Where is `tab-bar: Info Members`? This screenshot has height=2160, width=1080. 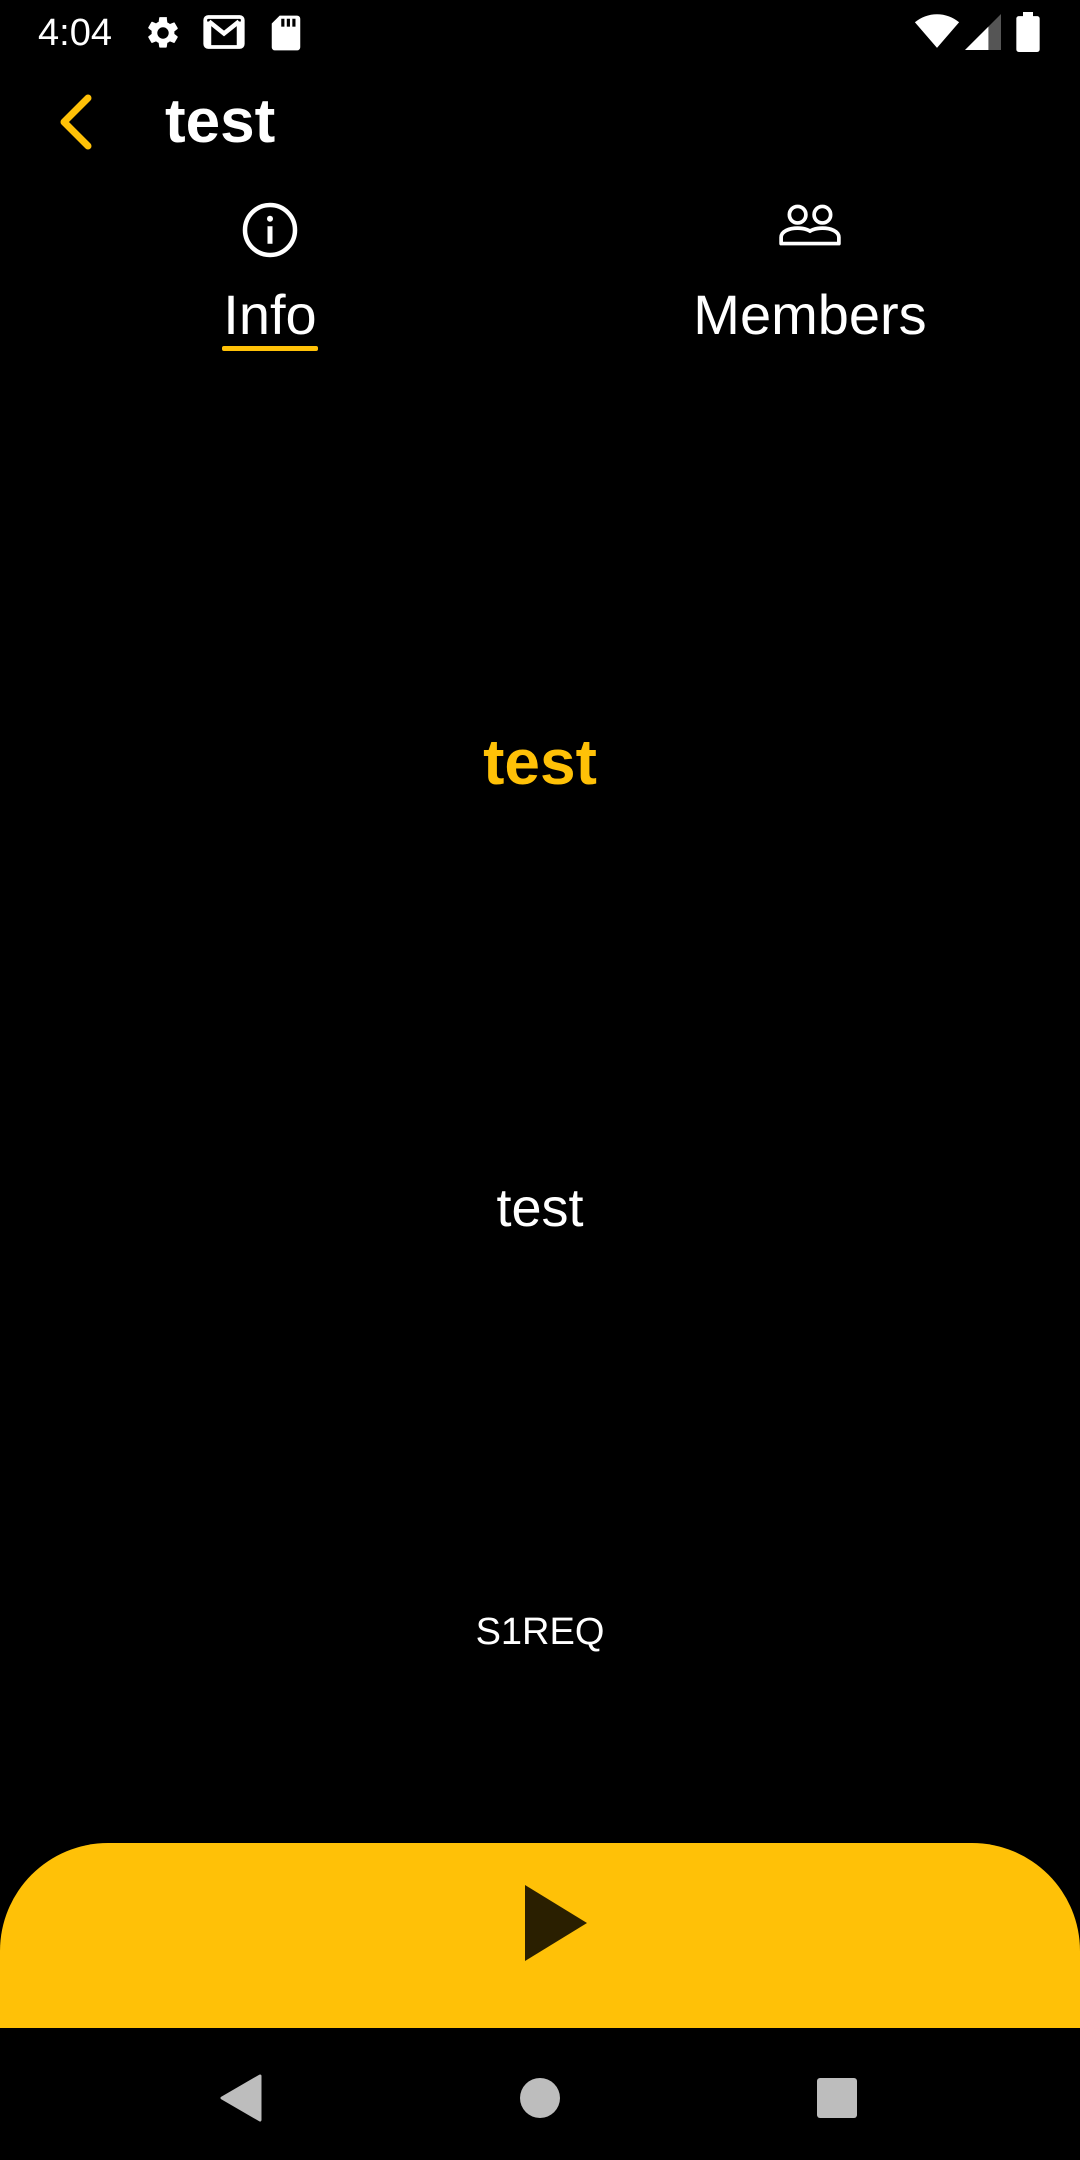 tab-bar: Info Members is located at coordinates (540, 275).